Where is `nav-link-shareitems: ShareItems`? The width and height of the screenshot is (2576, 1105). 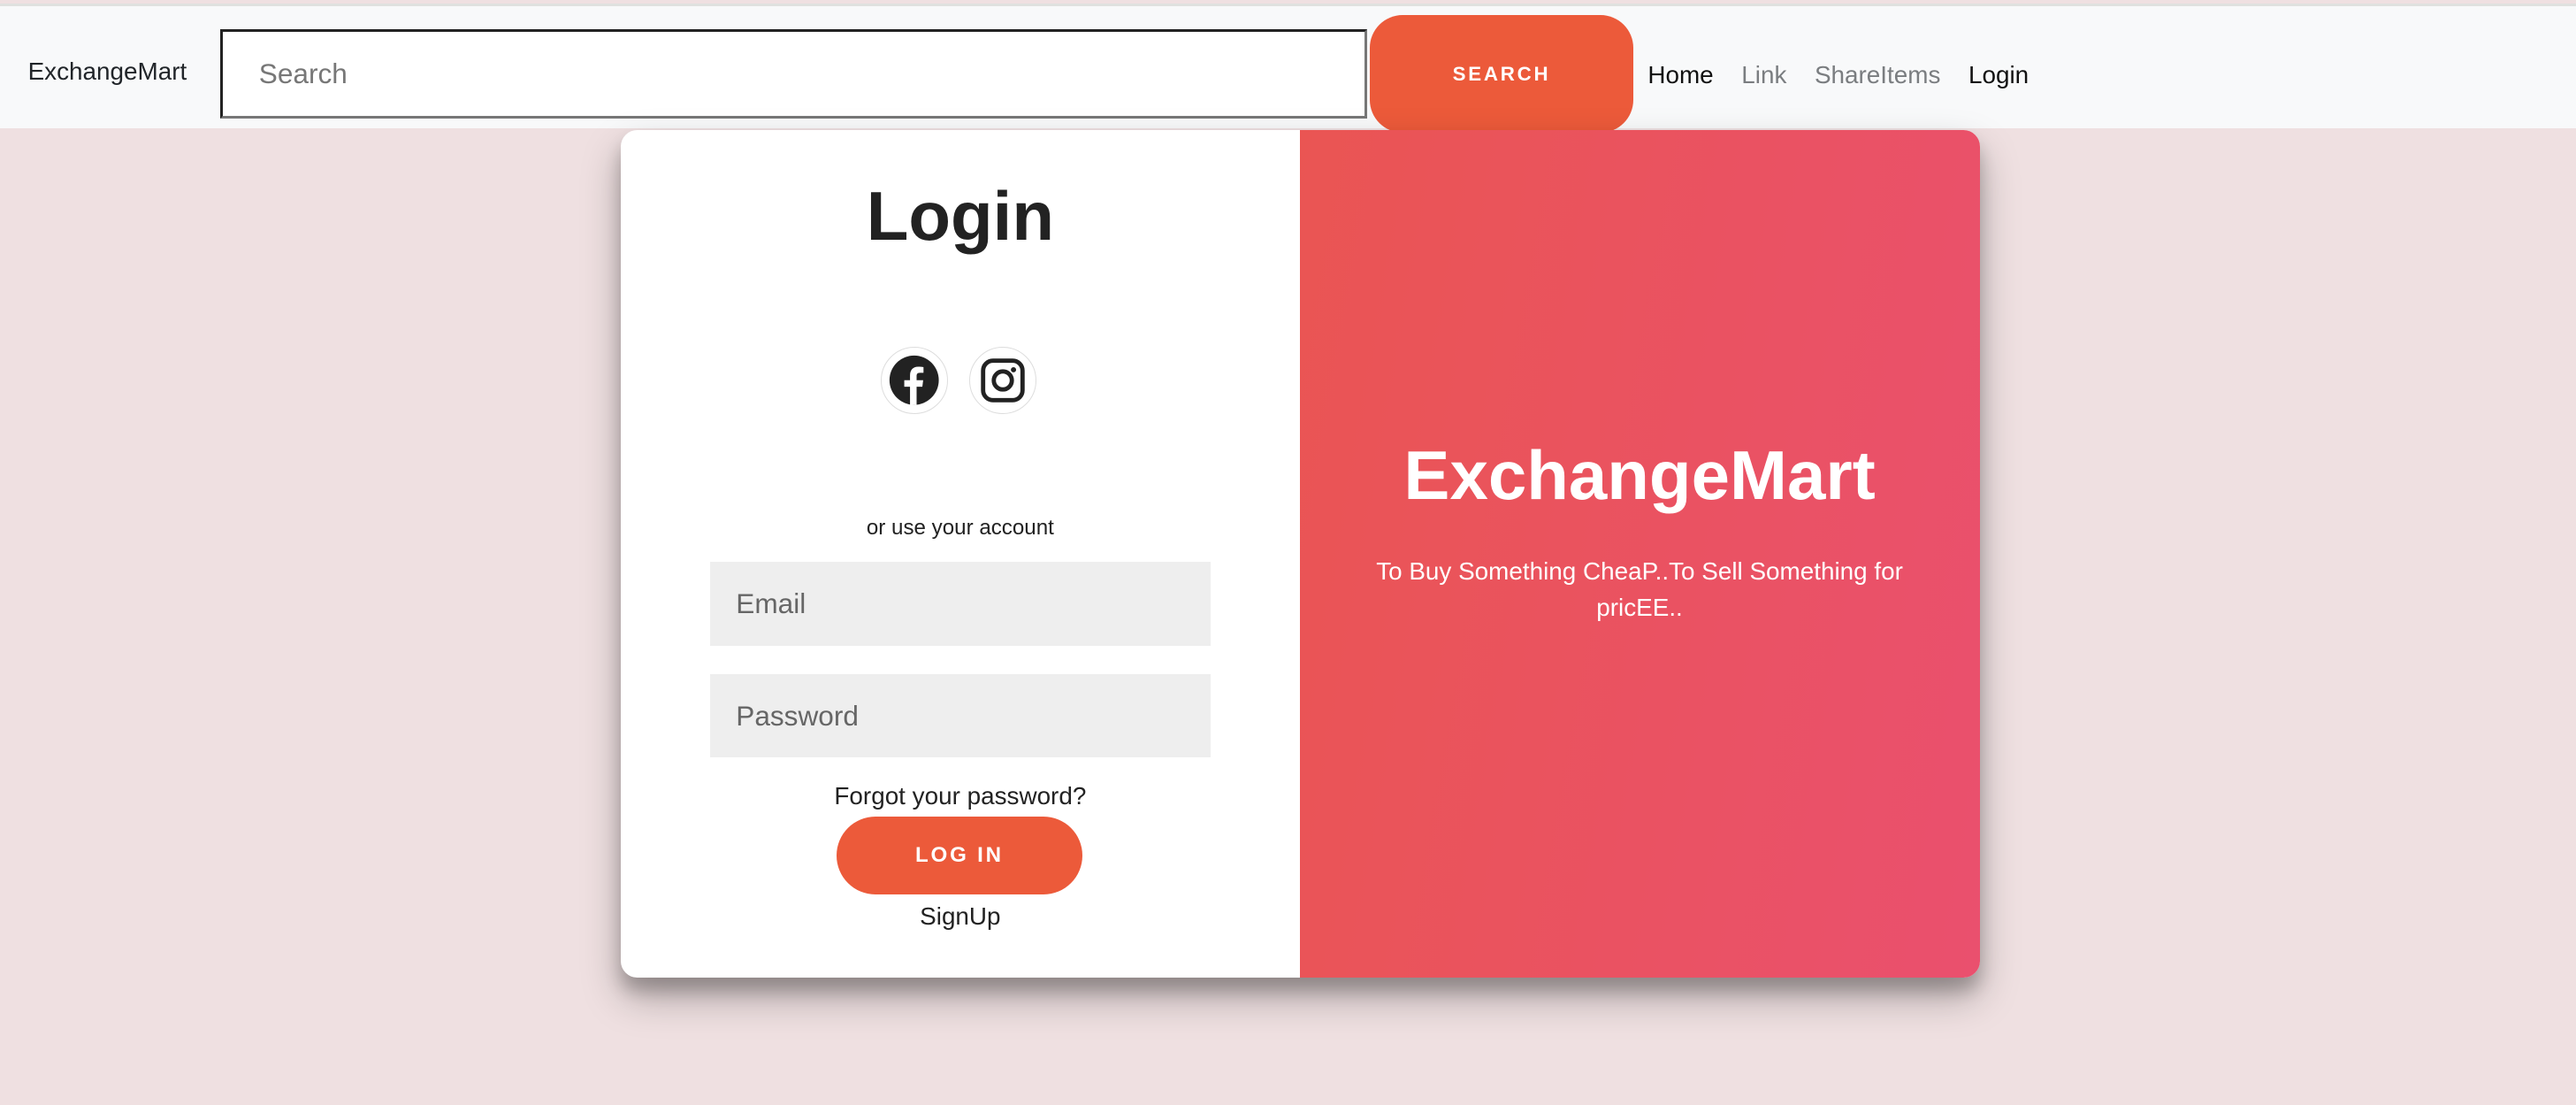
nav-link-shareitems: ShareItems is located at coordinates (1878, 75).